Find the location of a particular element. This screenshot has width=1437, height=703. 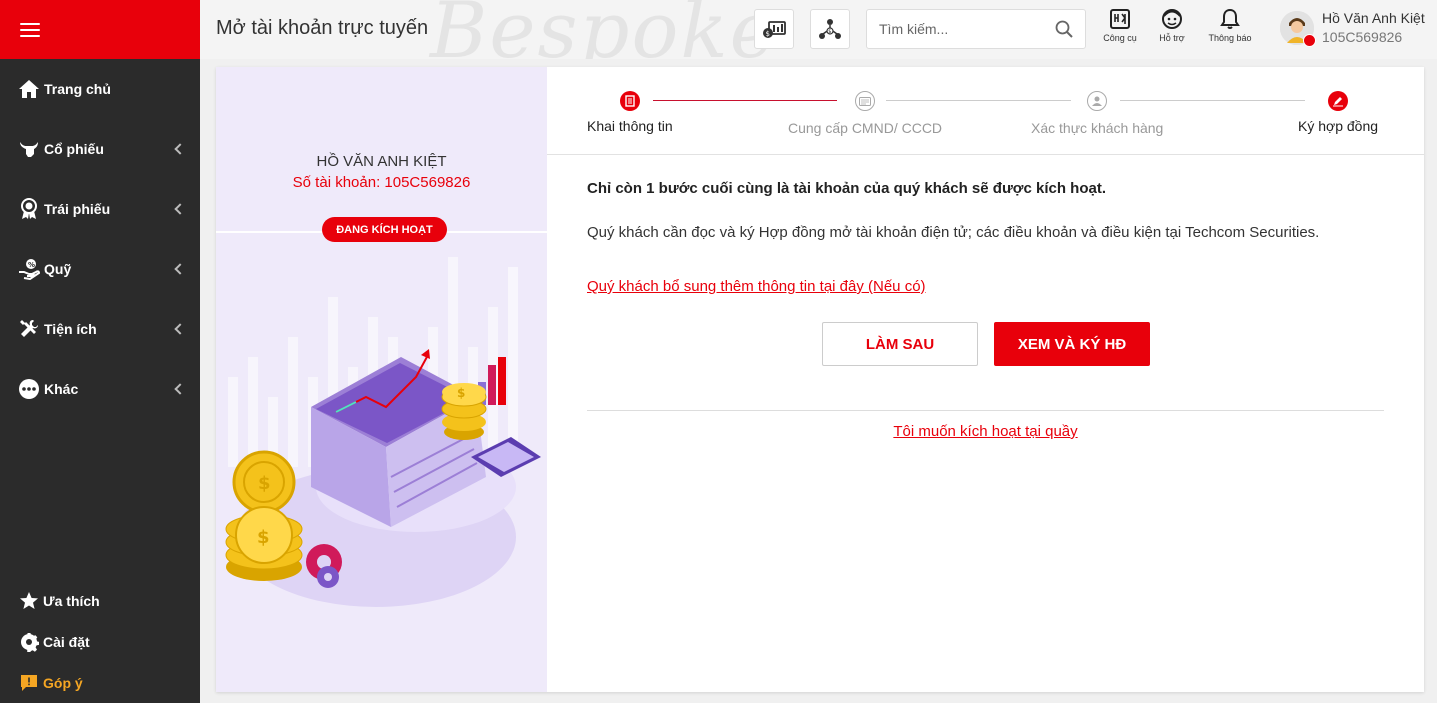

laptop-coins-illustration: $ $ $ is located at coordinates (383, 432).